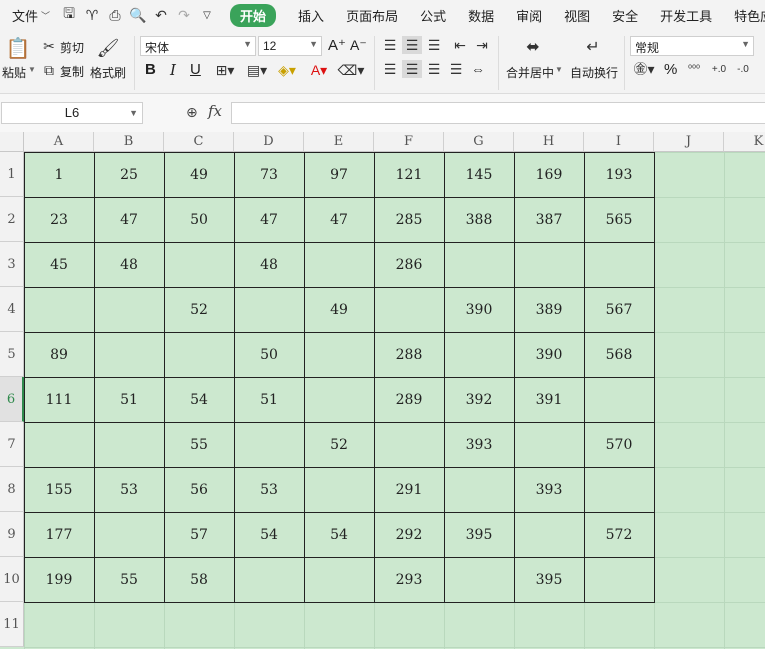  What do you see at coordinates (59, 399) in the screenshot?
I see `cell-a6: 111` at bounding box center [59, 399].